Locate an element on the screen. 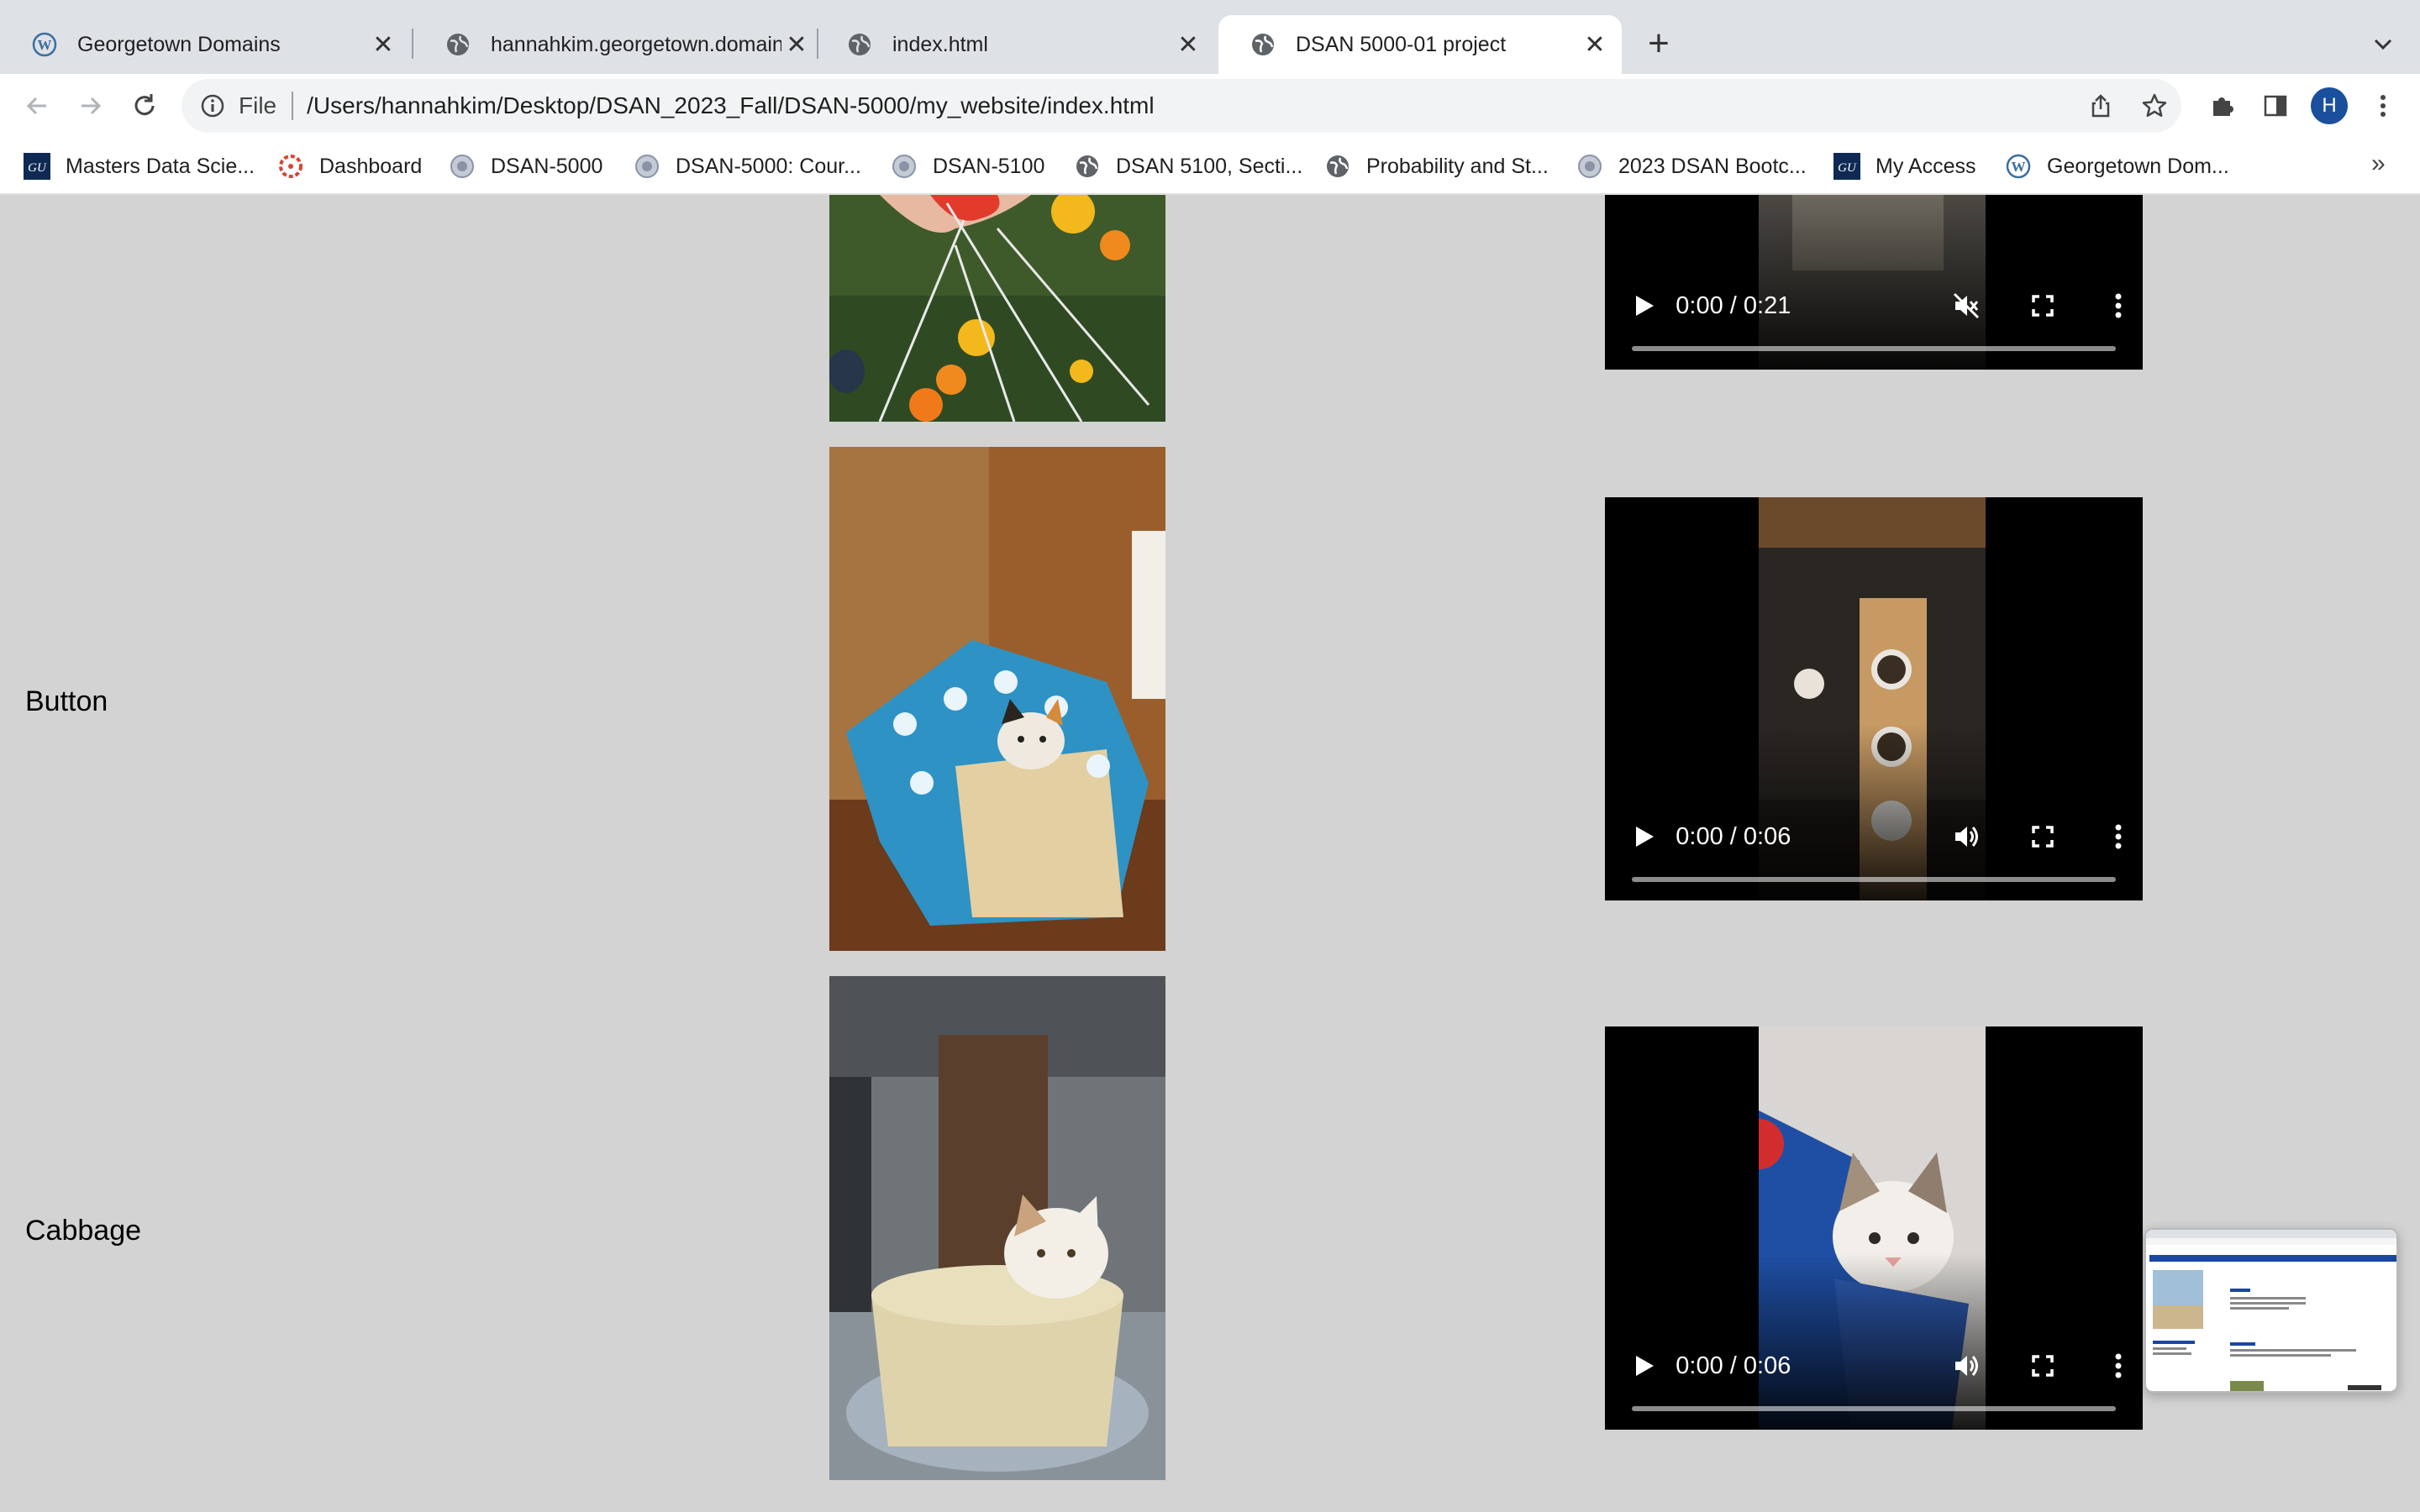 This screenshot has height=1512, width=2420. site-info-icon is located at coordinates (212, 106).